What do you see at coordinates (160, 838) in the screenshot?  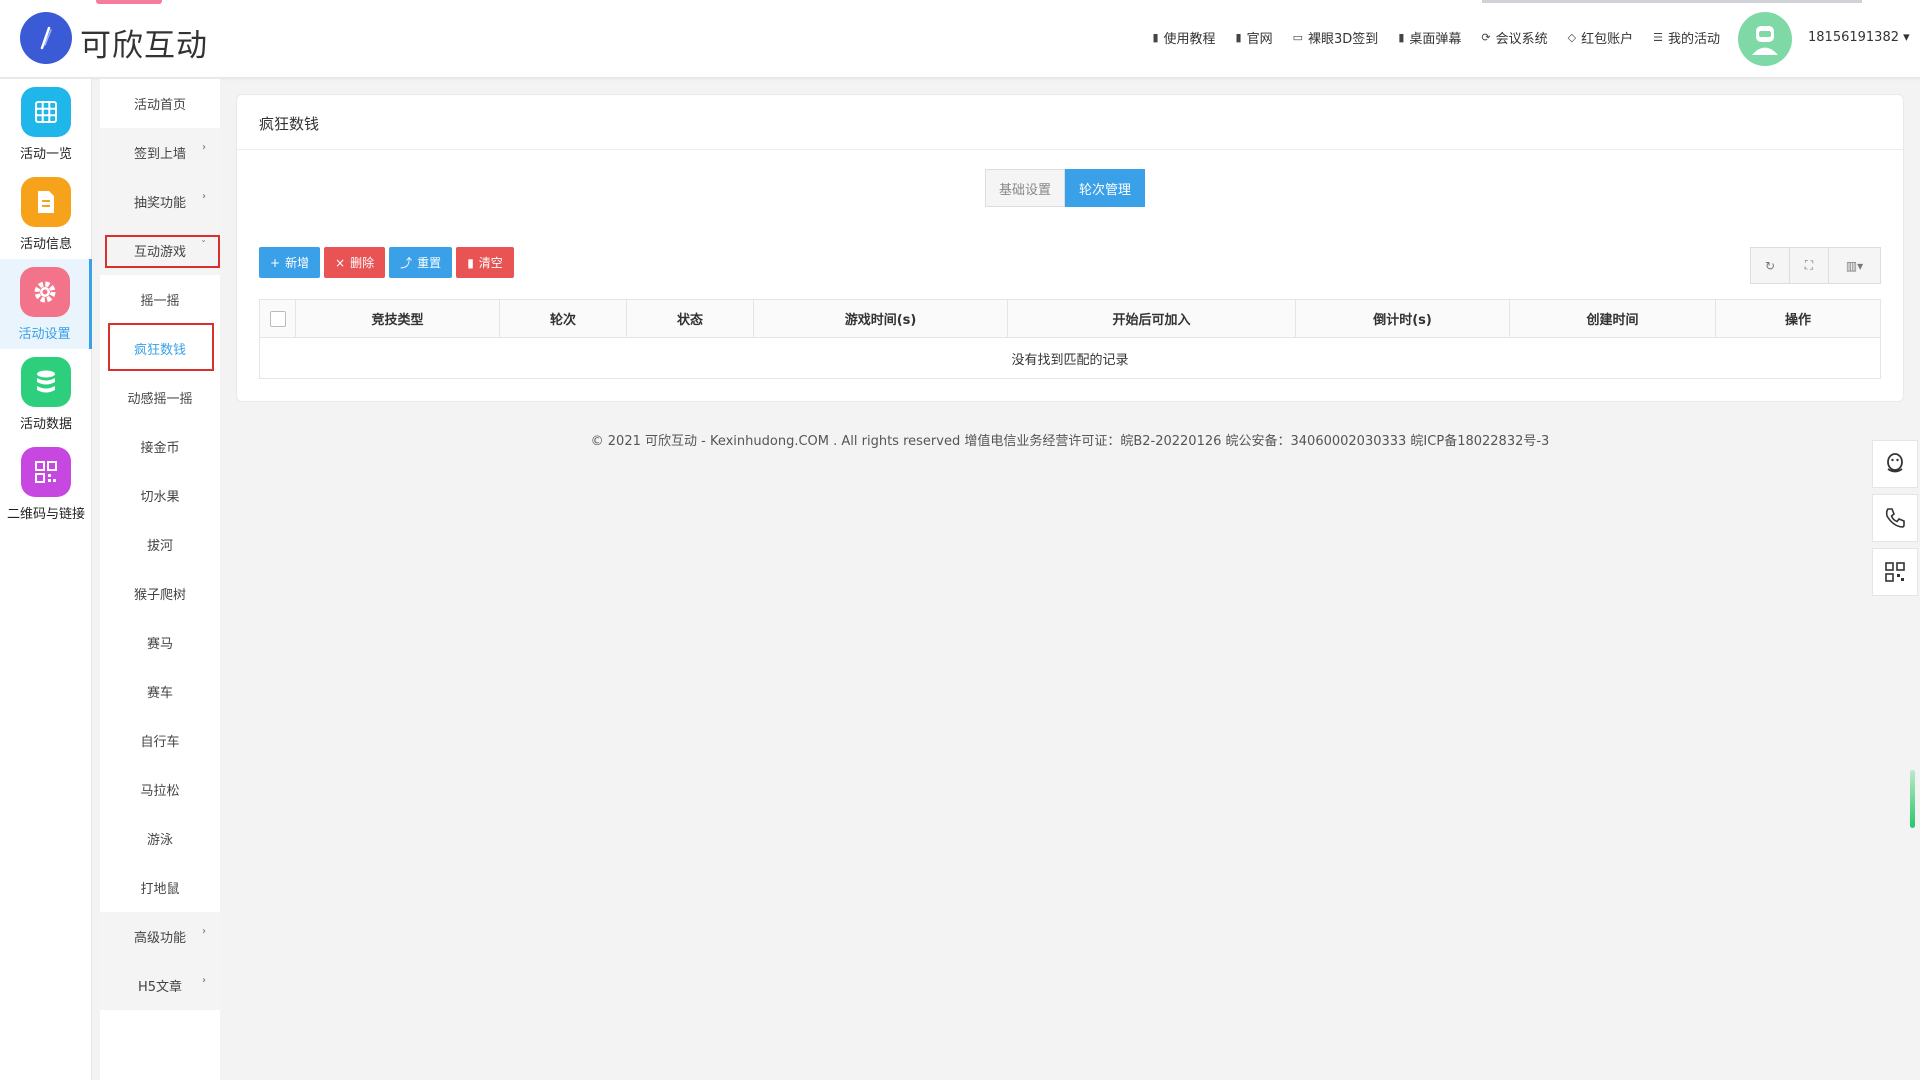 I see `submenu-item-swimming: 游泳` at bounding box center [160, 838].